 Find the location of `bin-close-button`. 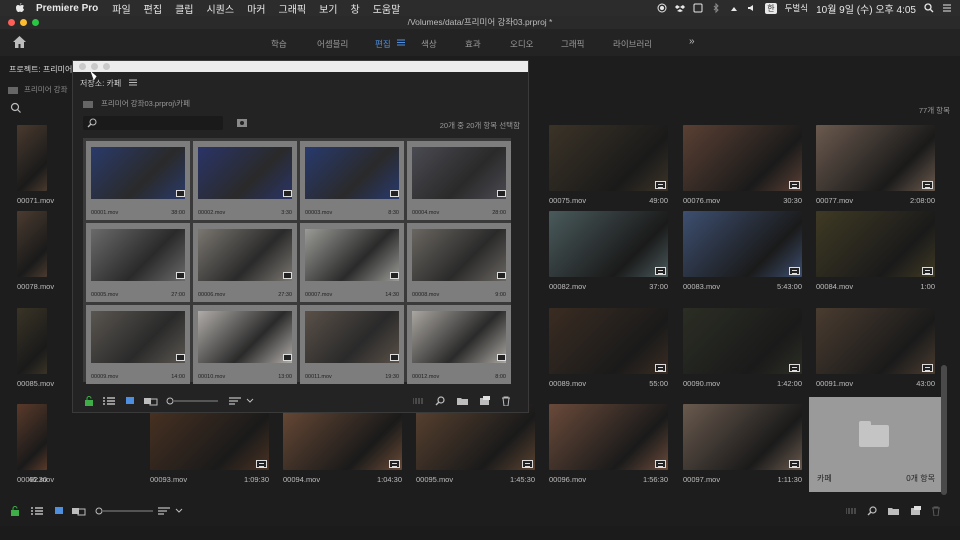

bin-close-button is located at coordinates (82, 66).